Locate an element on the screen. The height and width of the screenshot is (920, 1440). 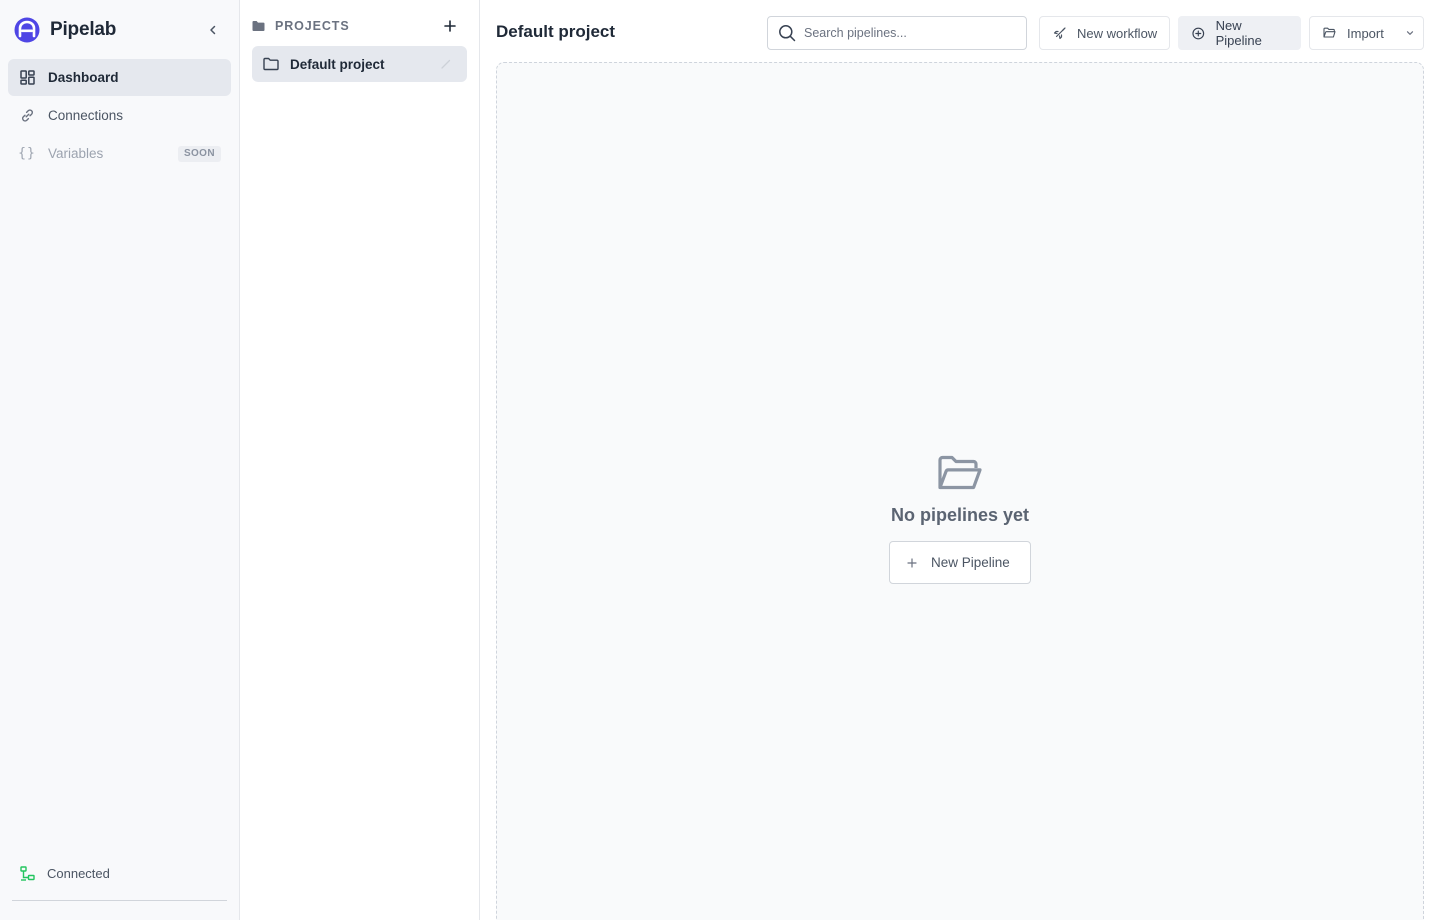
empty-new-pipeline-button: New Pipeline is located at coordinates (960, 562).